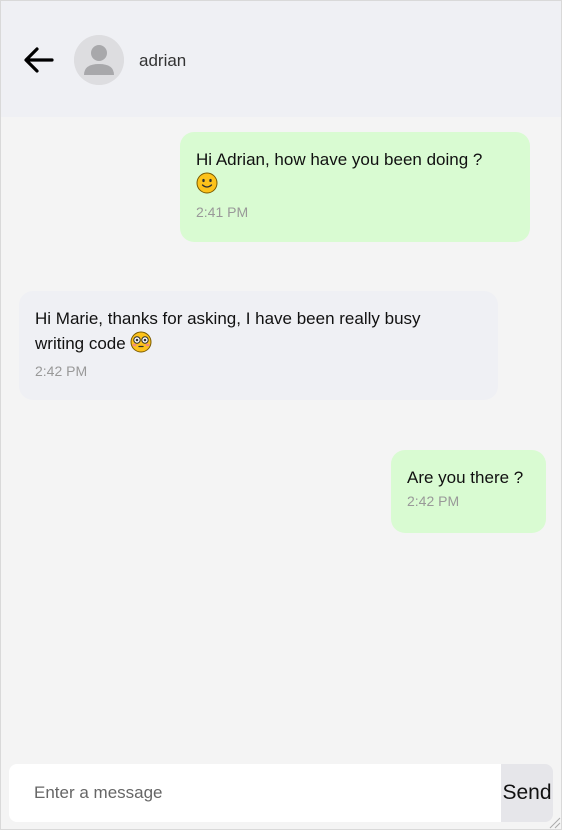  Describe the element at coordinates (339, 159) in the screenshot. I see `message-text-line: Hi Adrian, how have you been doing ?` at that location.